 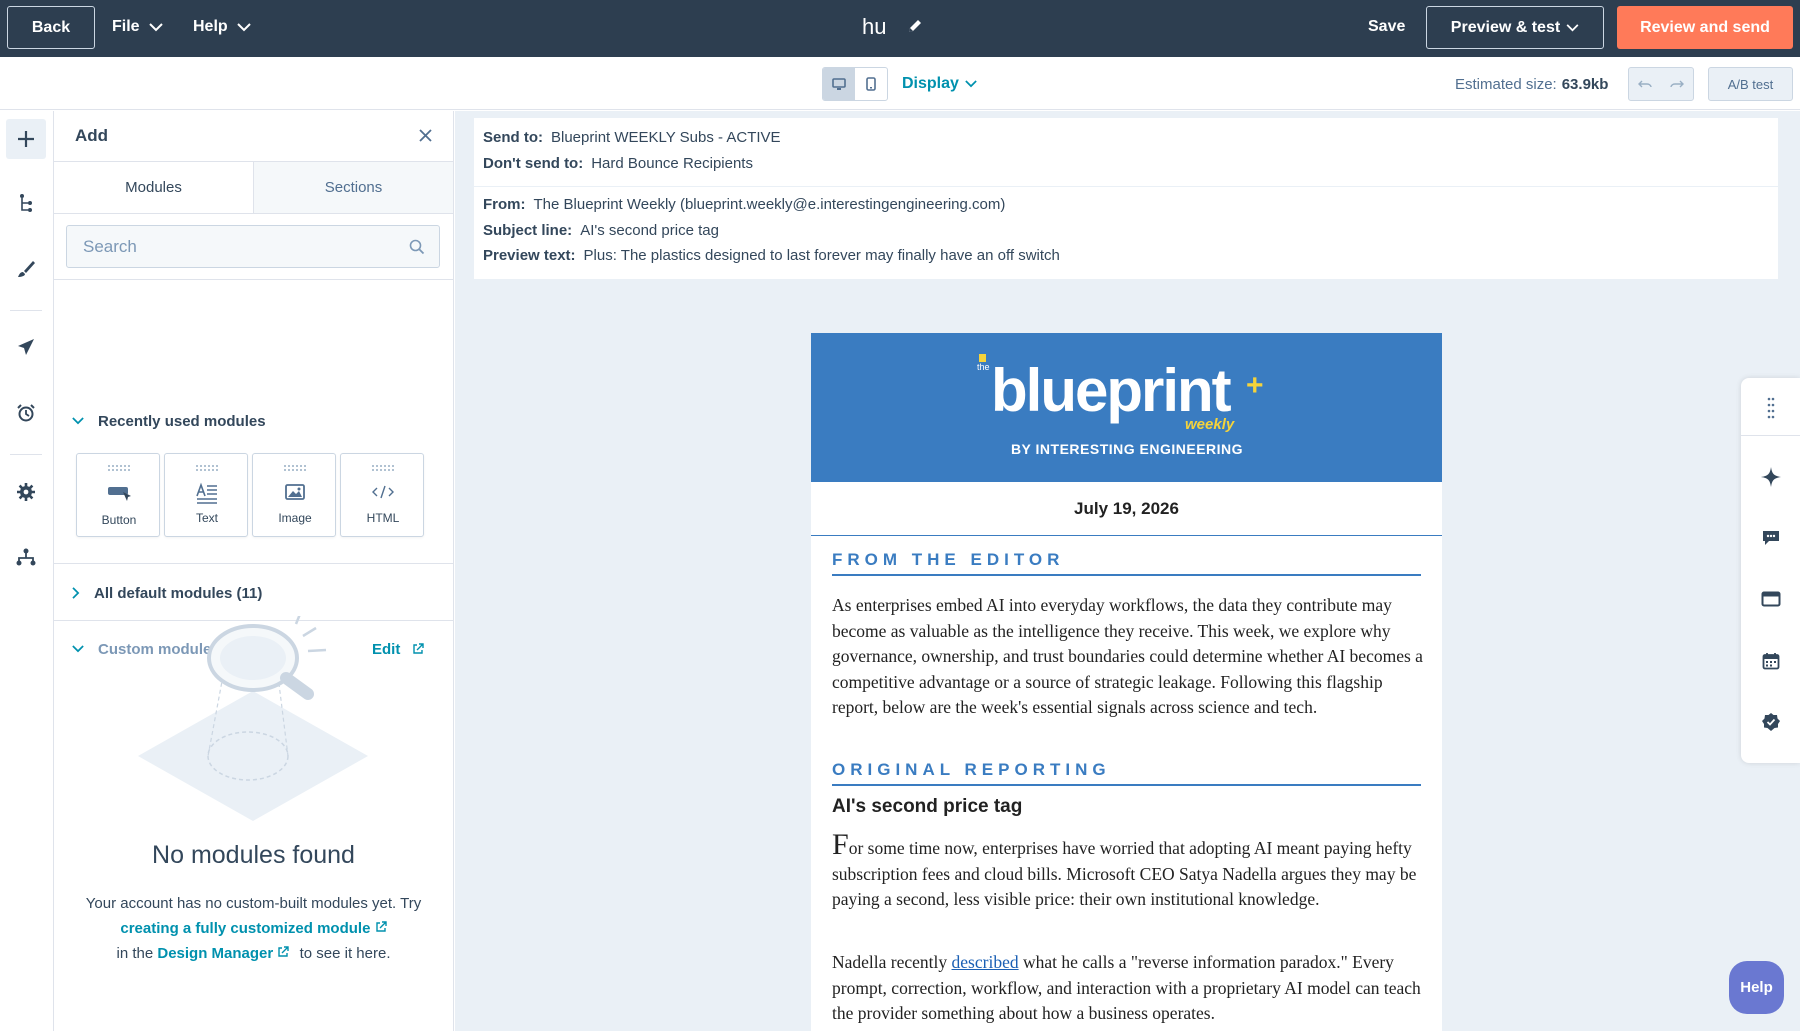 I want to click on help-button: Help, so click(x=1756, y=987).